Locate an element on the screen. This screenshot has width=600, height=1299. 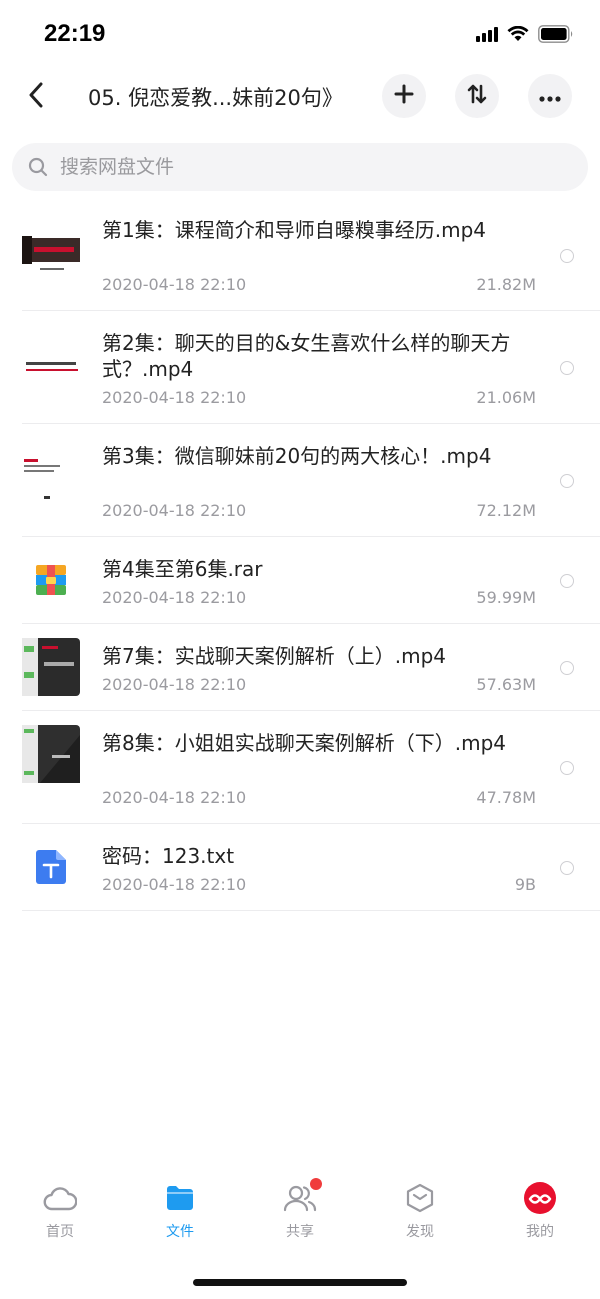
file-item: 密码：123.txt 2020-04-18 22:10 9B is located at coordinates (300, 867).